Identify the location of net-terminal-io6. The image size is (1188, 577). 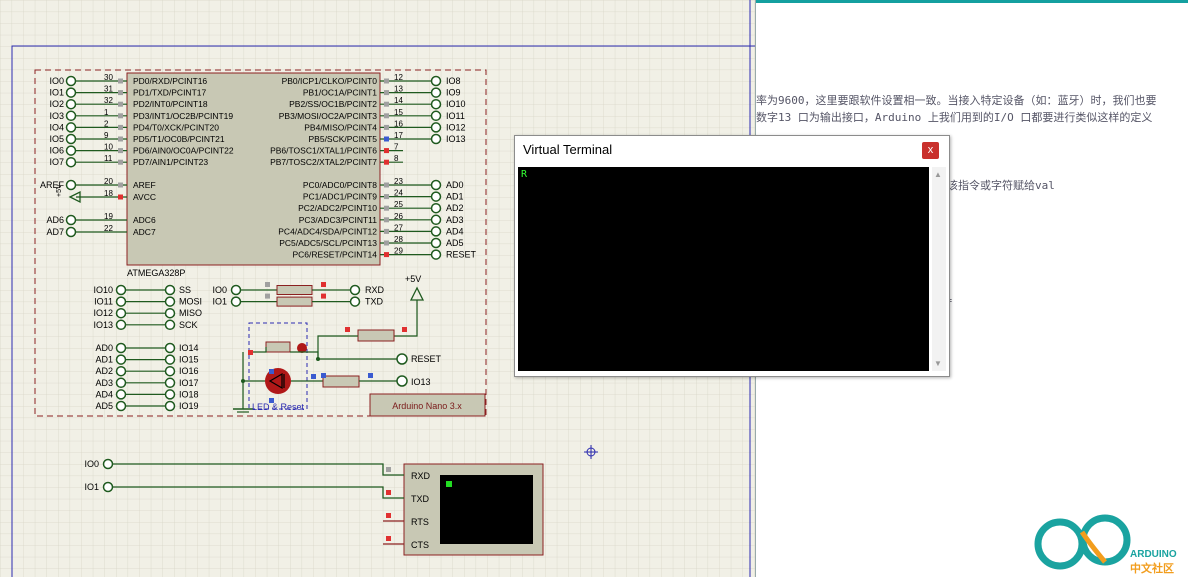
(71, 150).